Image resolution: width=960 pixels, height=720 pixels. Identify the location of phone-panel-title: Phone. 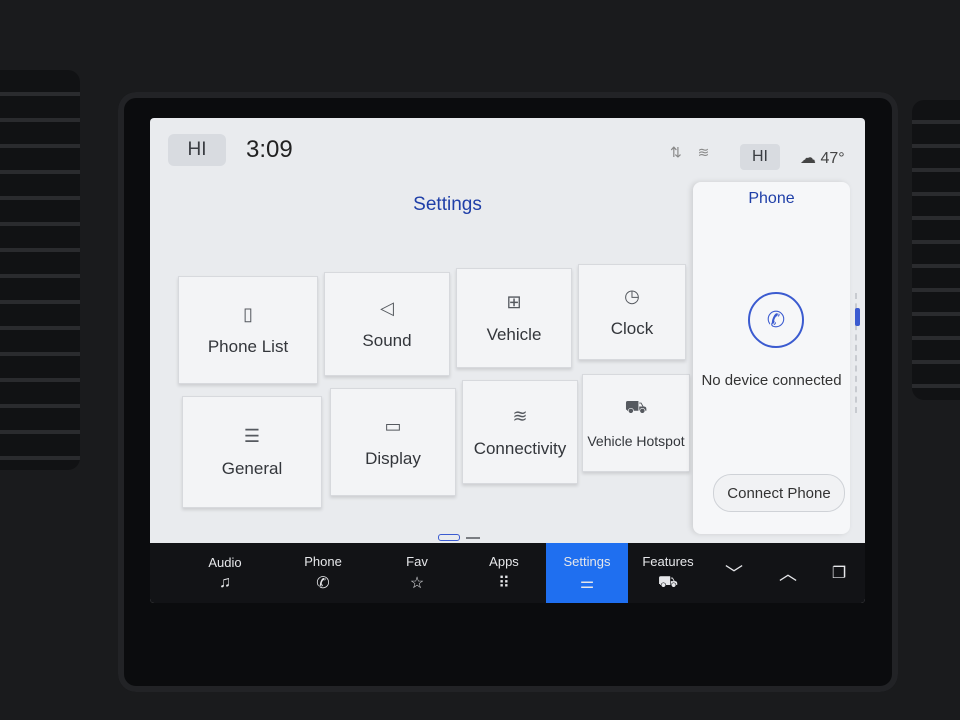
(771, 198).